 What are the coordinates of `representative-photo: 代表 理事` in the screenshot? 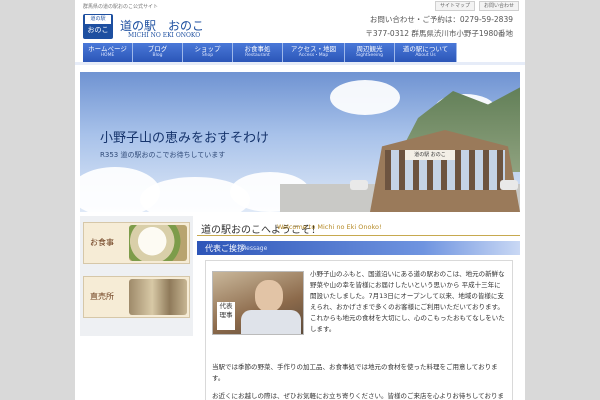 It's located at (258, 303).